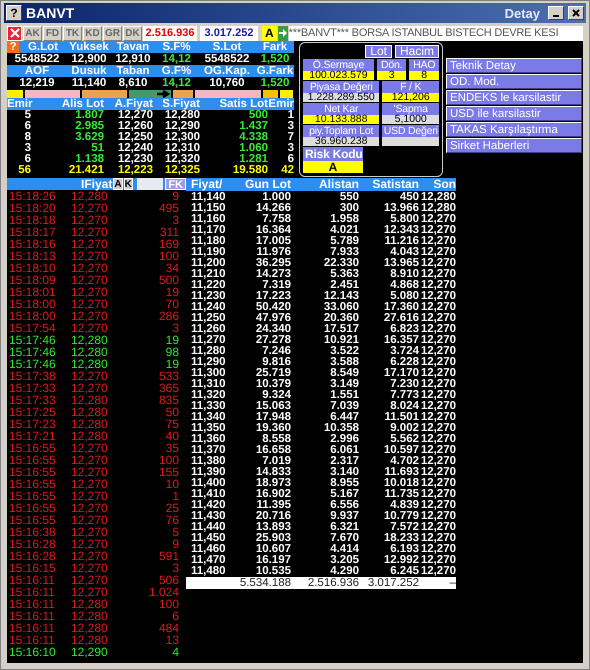  I want to click on close-pane-button, so click(14, 33).